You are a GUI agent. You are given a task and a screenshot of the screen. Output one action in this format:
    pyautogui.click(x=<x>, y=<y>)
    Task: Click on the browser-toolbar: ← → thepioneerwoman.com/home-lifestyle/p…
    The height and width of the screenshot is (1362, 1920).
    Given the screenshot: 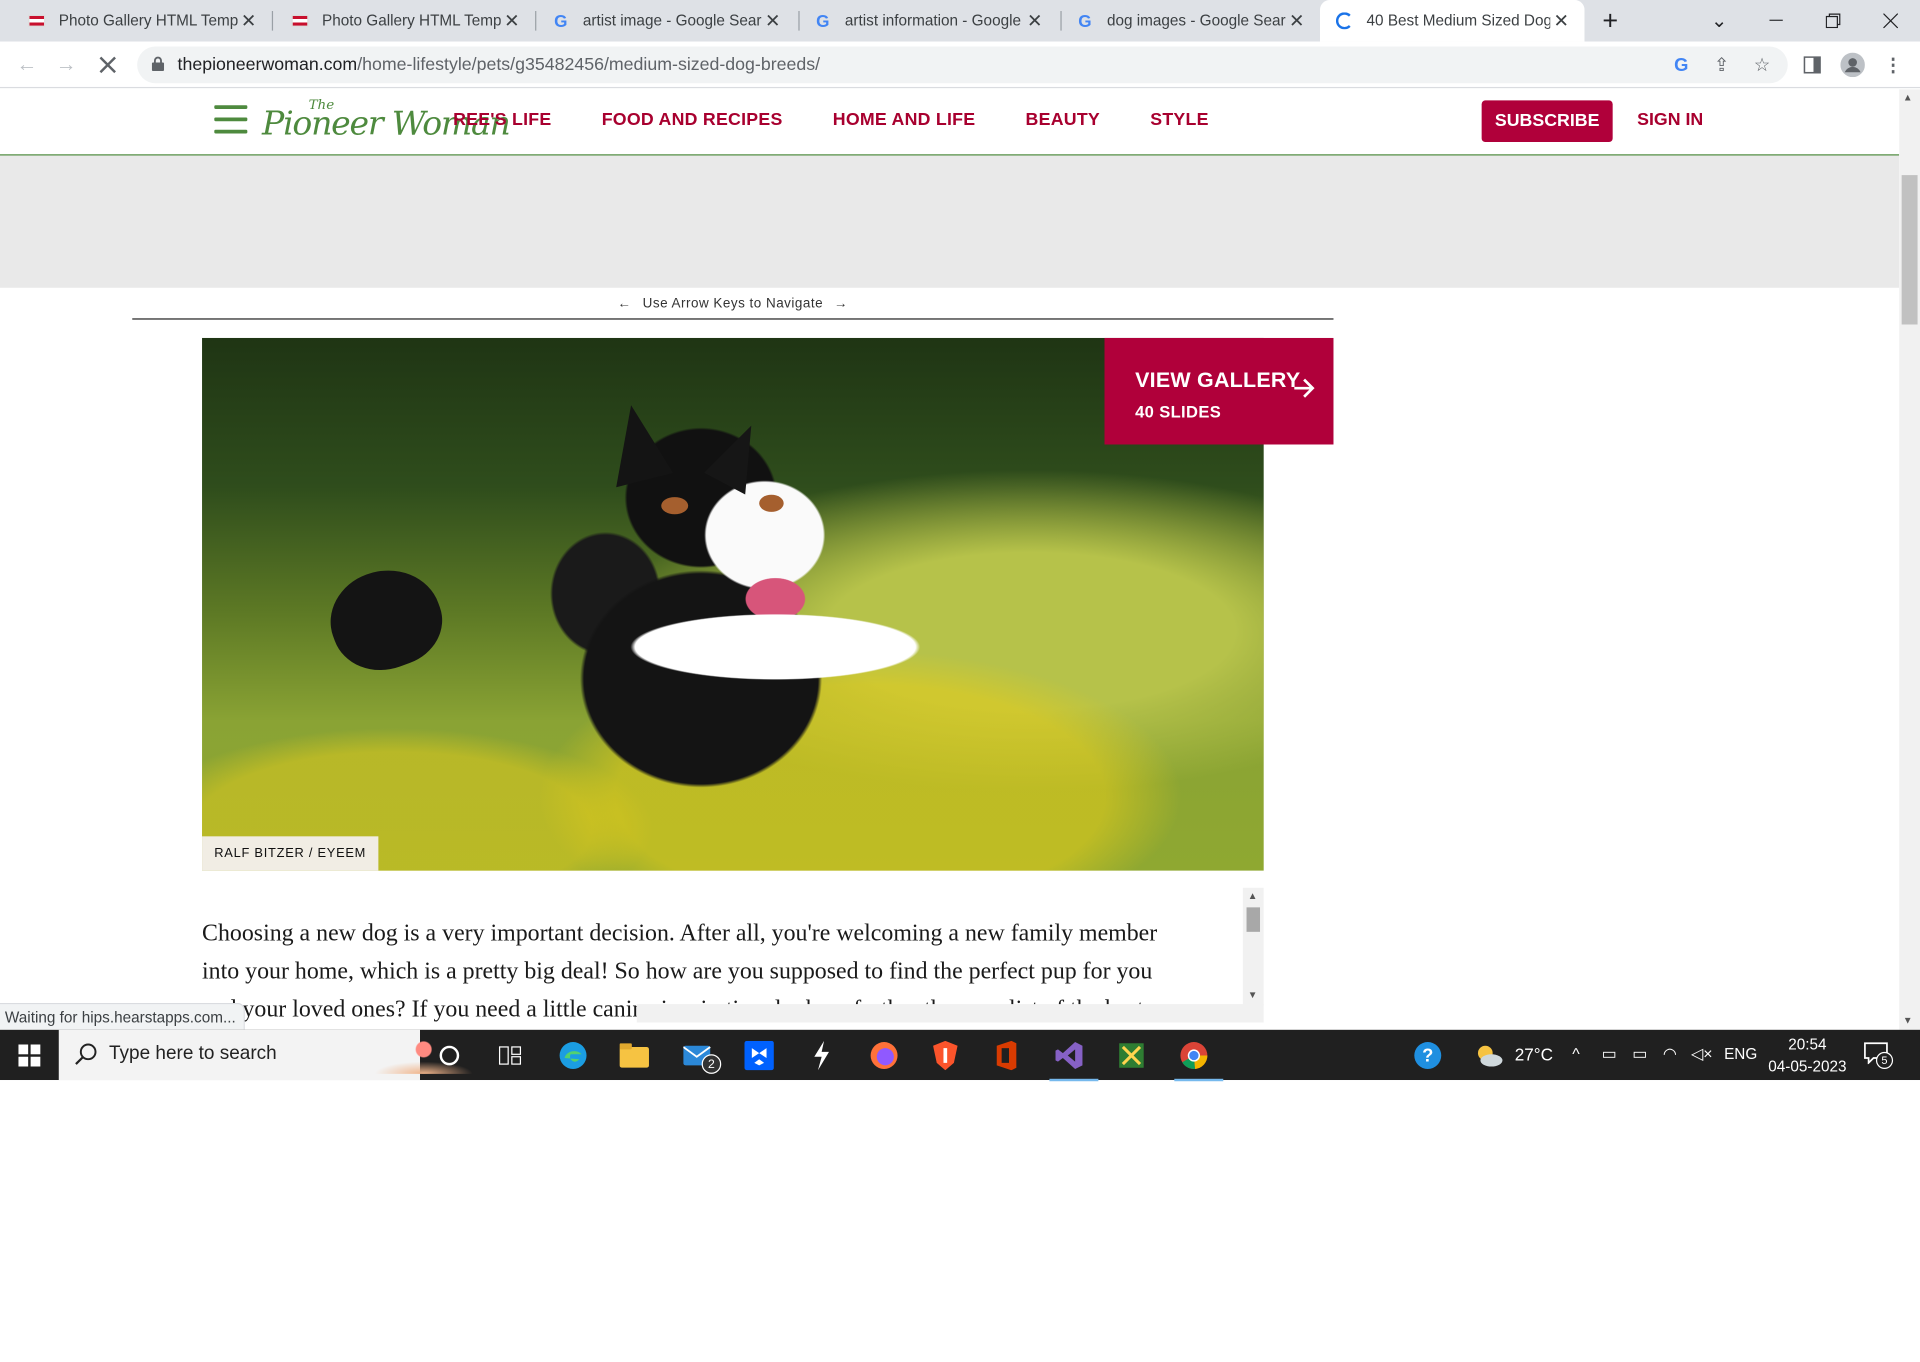 What is the action you would take?
    pyautogui.click(x=960, y=65)
    